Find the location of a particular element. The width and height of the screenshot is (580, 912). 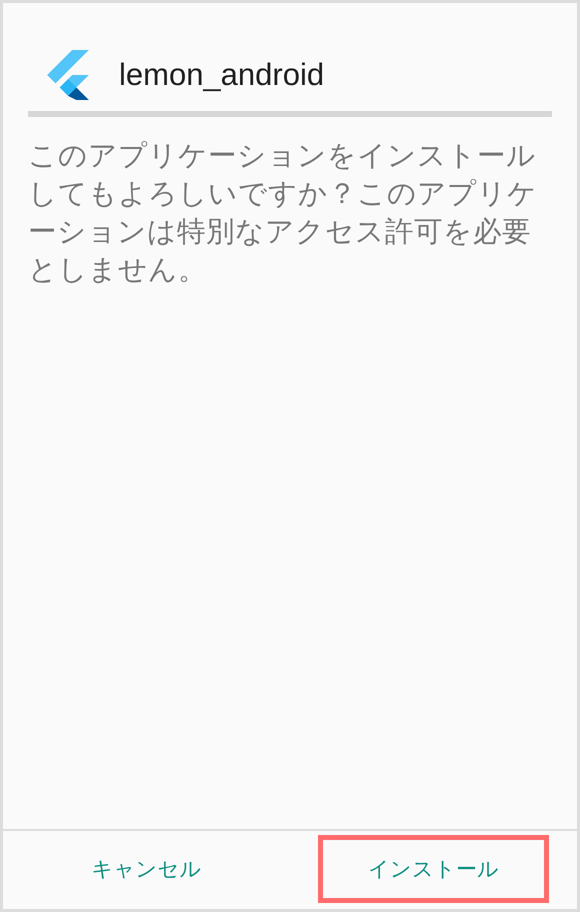

app-title: lemon_android is located at coordinates (221, 75).